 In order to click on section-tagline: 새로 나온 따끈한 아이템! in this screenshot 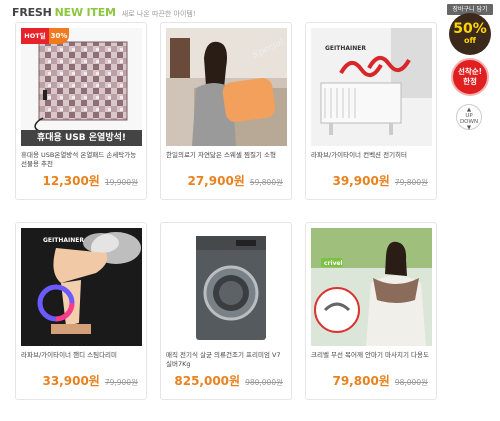, I will do `click(158, 14)`.